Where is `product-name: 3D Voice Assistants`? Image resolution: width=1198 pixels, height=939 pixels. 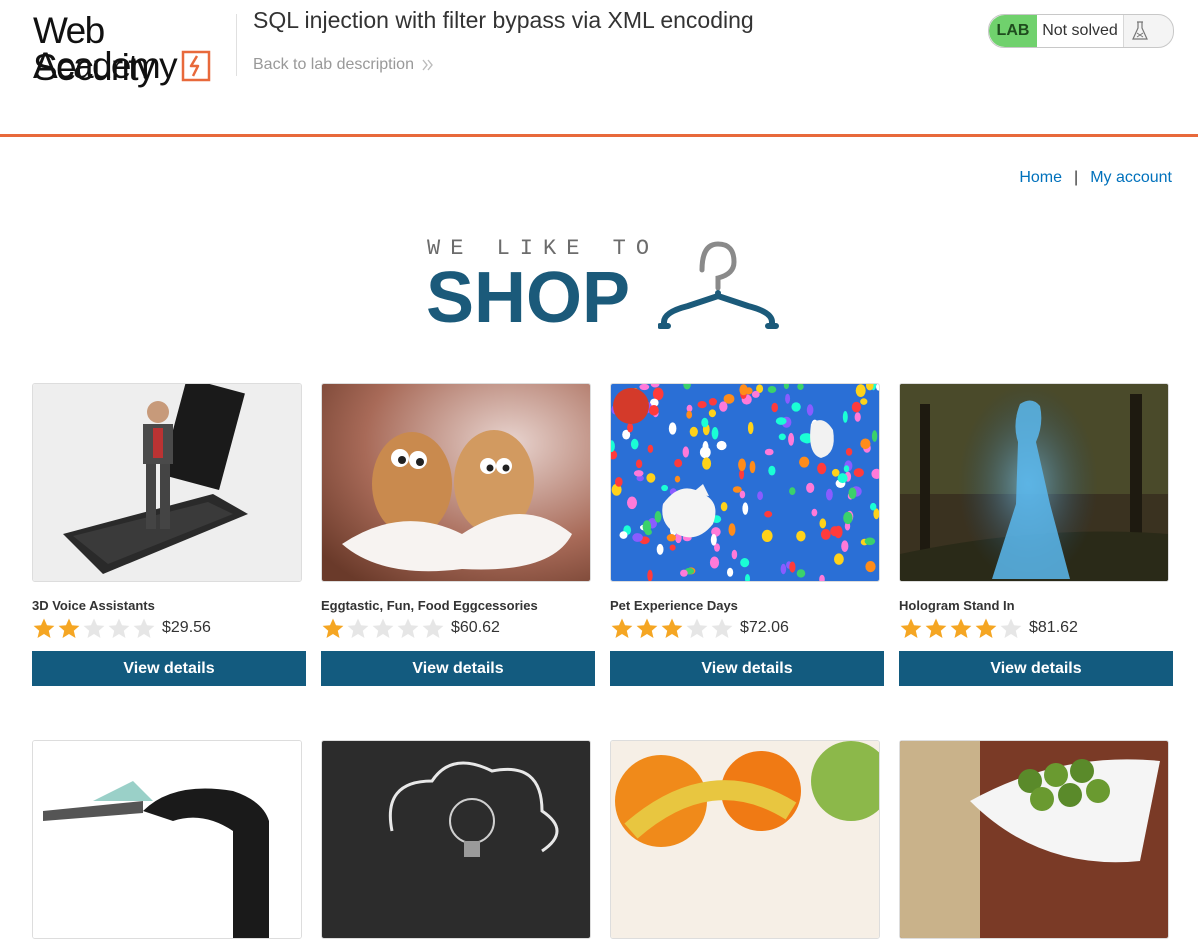
product-name: 3D Voice Assistants is located at coordinates (93, 605).